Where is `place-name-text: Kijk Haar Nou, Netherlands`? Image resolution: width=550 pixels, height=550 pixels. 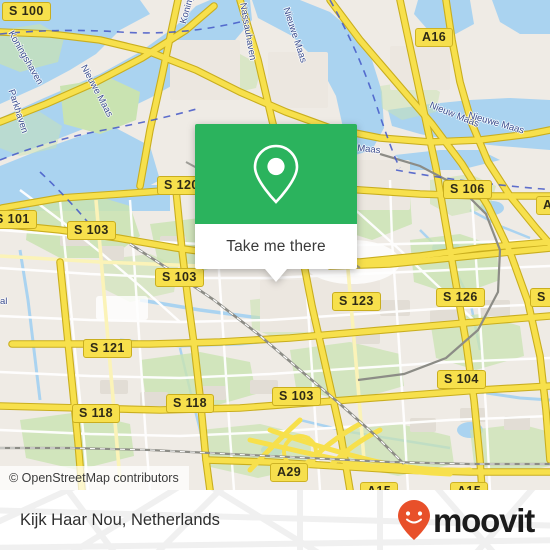 place-name-text: Kijk Haar Nou, Netherlands is located at coordinates (120, 519).